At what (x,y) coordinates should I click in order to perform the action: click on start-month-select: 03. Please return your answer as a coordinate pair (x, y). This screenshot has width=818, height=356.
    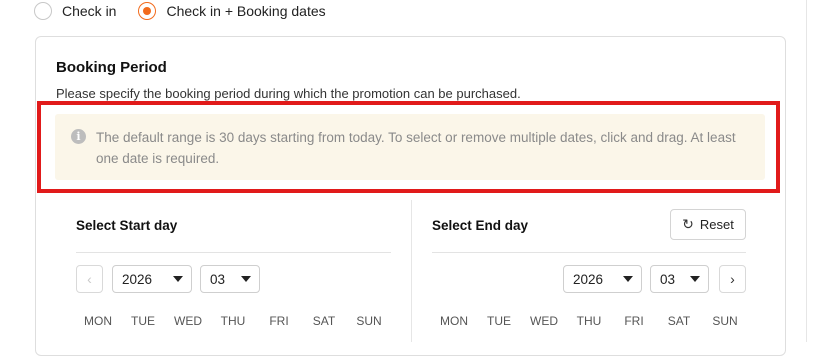
    Looking at the image, I should click on (230, 279).